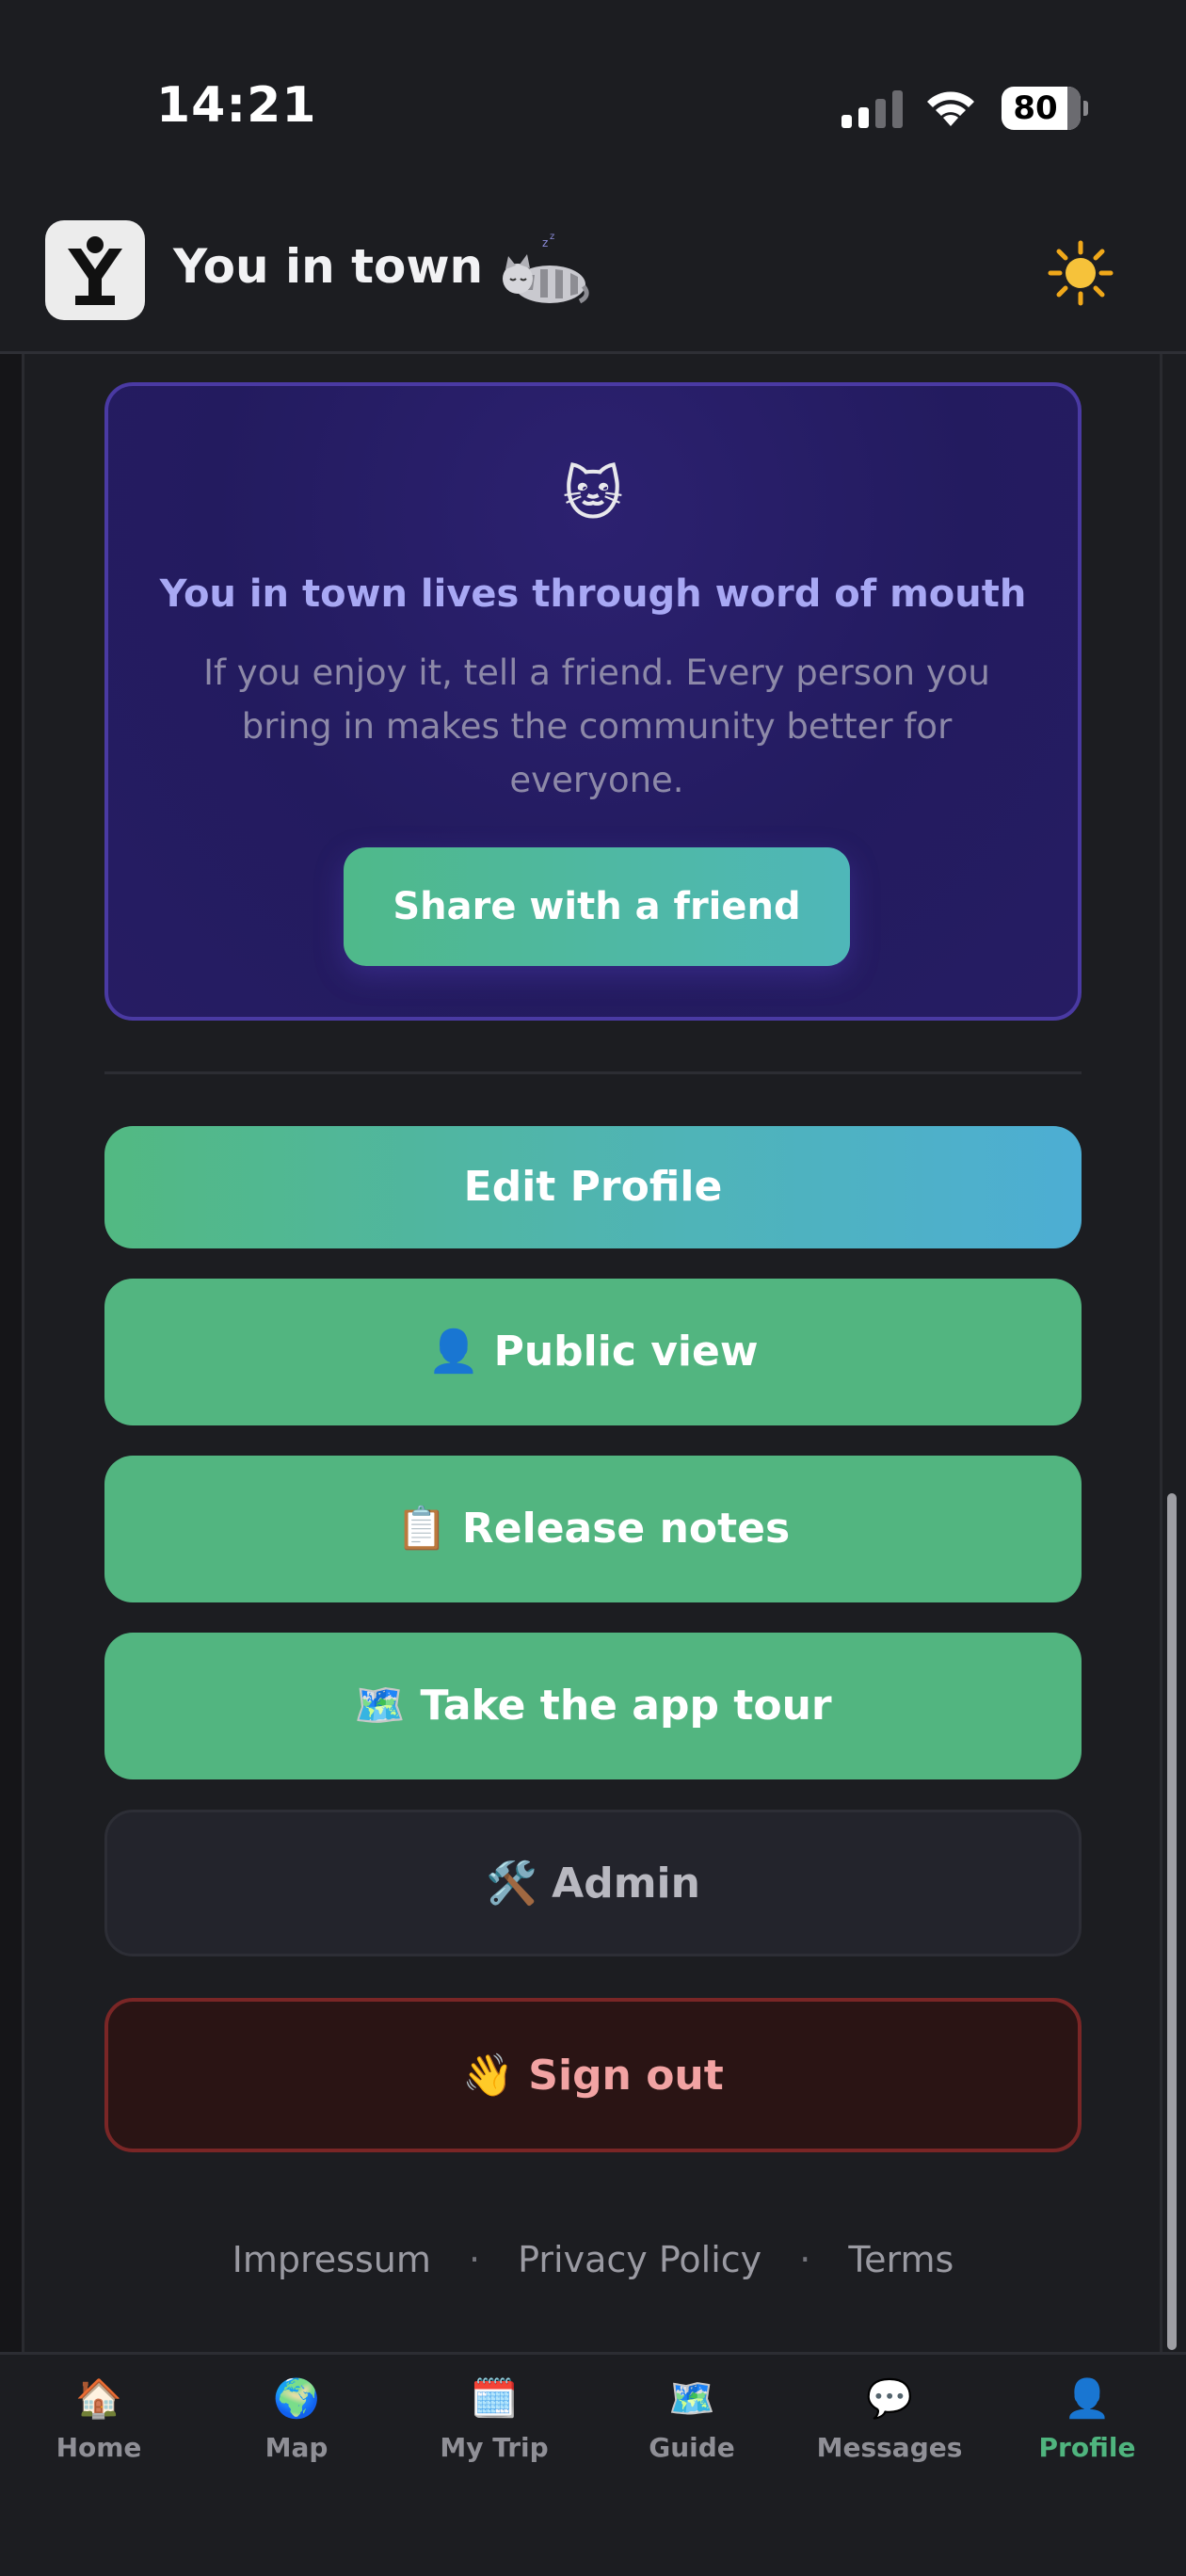 This screenshot has width=1186, height=2576. Describe the element at coordinates (494, 2399) in the screenshot. I see `calendar-icon: 🗓️` at that location.